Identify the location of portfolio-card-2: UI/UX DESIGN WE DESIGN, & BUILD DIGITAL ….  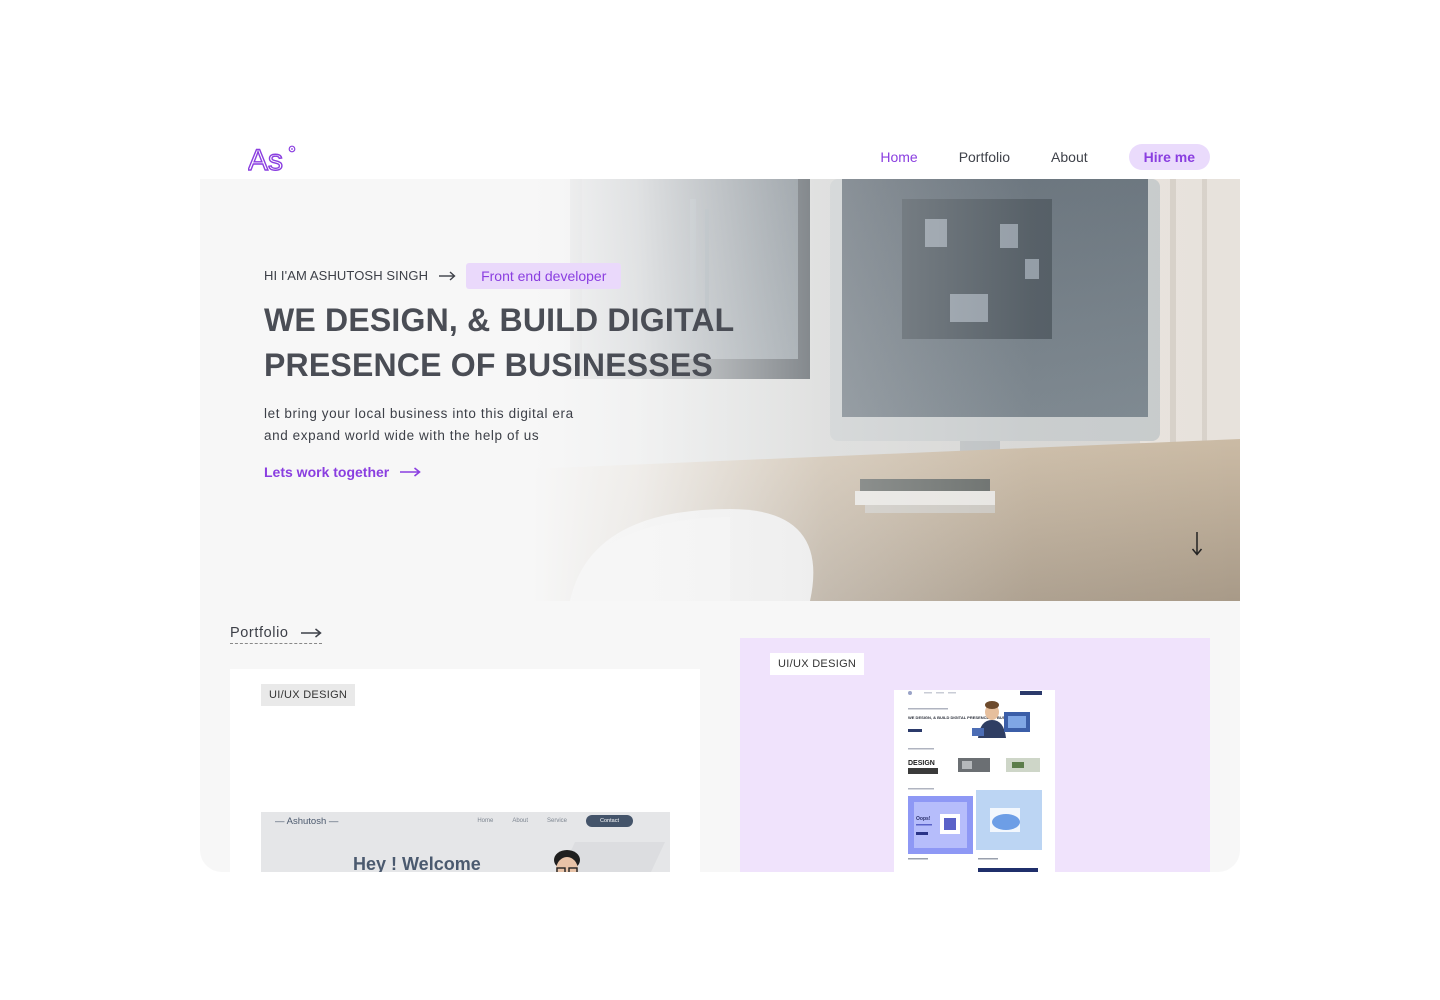
(975, 755).